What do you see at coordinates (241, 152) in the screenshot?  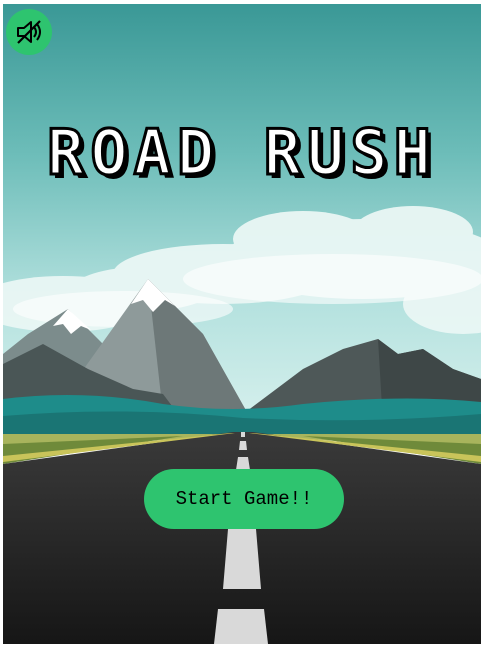 I see `game-title: ROAD RUSH` at bounding box center [241, 152].